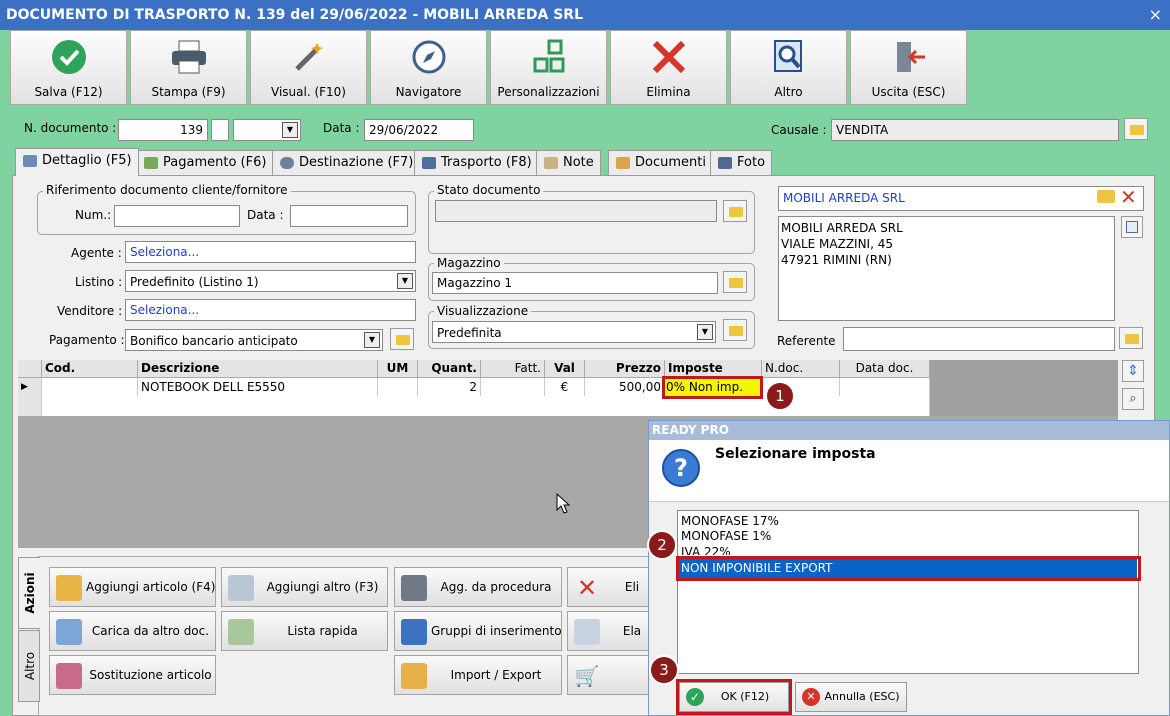 The width and height of the screenshot is (1170, 716). What do you see at coordinates (241, 588) in the screenshot?
I see `table-add-icon` at bounding box center [241, 588].